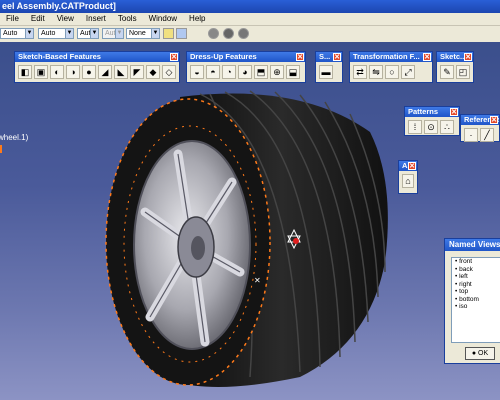  What do you see at coordinates (391, 57) in the screenshot?
I see `toolbar-title: Transformation F... ✕` at bounding box center [391, 57].